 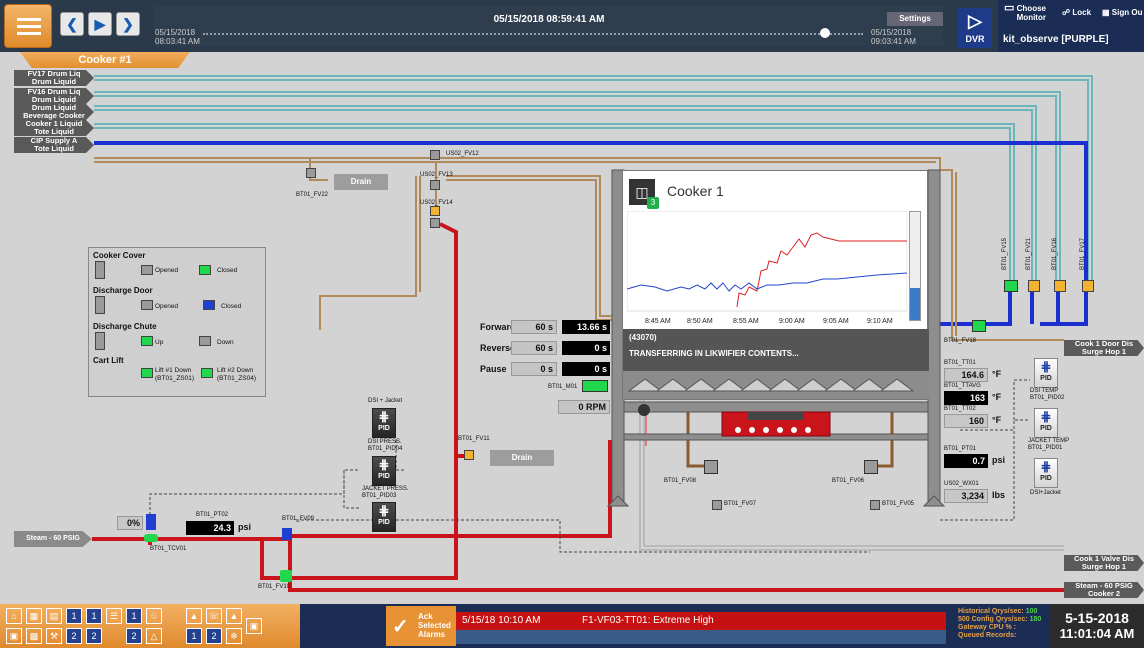 What do you see at coordinates (746, 321) in the screenshot?
I see `chart-xtick-2: 8:55 AM` at bounding box center [746, 321].